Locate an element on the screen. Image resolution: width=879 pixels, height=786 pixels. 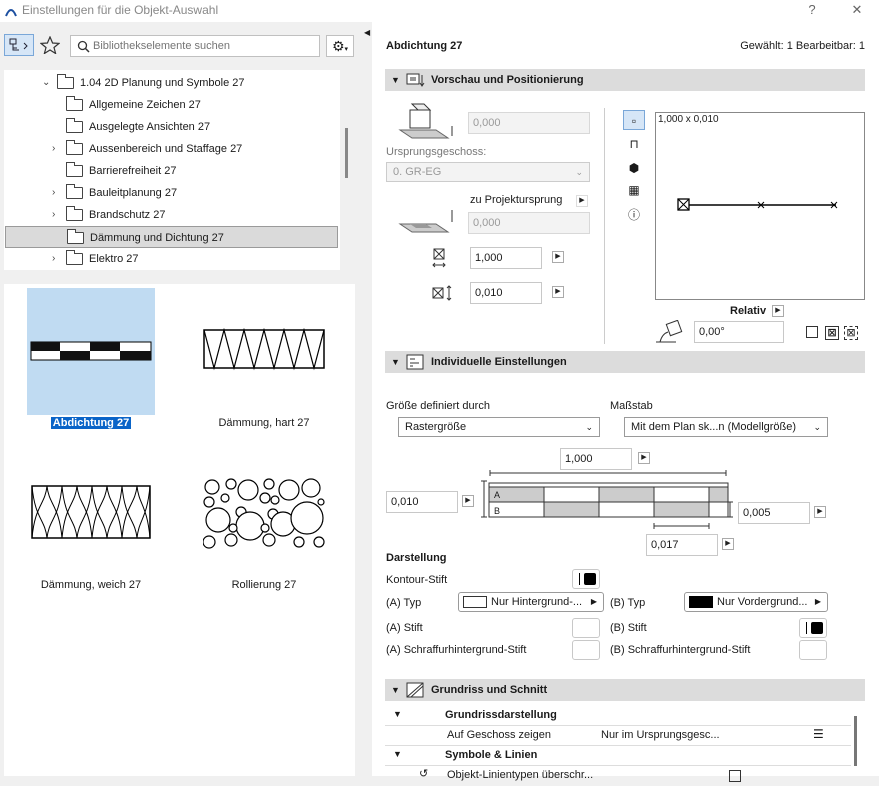
b-schraff-label: (B) Schraffurhintergrund-Stift is located at coordinates (680, 650).